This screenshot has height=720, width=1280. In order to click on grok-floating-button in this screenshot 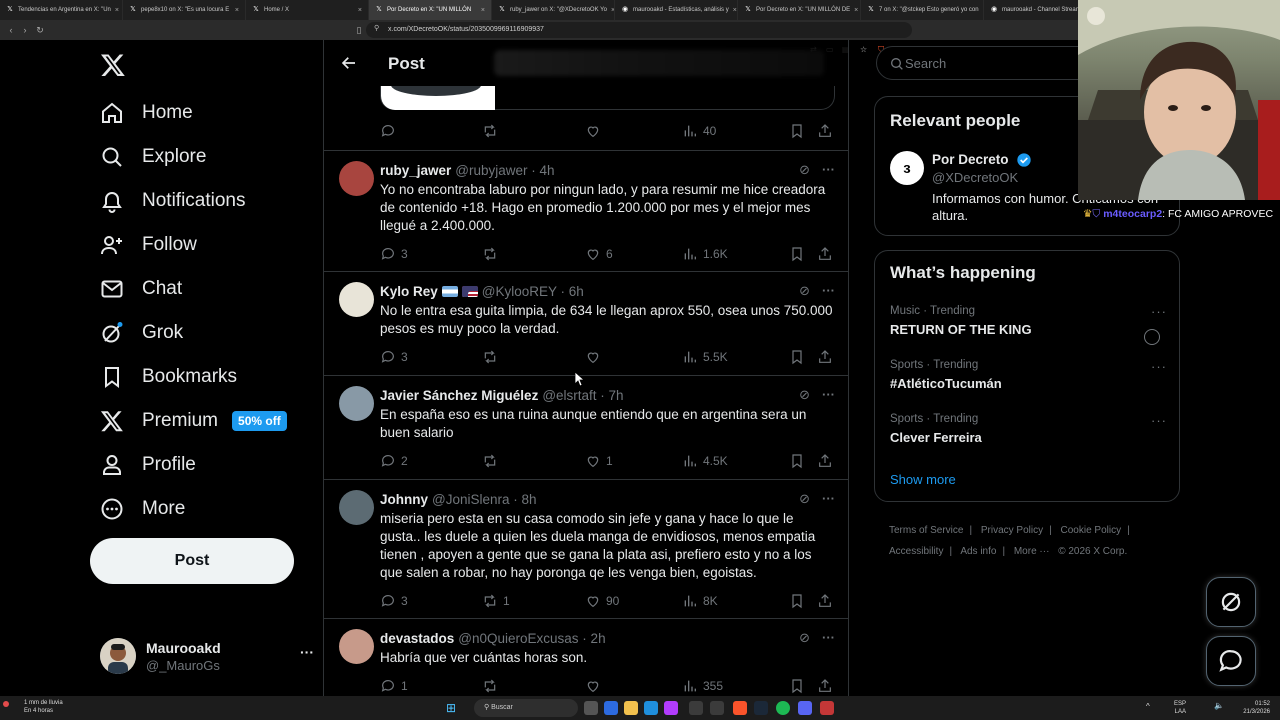, I will do `click(1231, 602)`.